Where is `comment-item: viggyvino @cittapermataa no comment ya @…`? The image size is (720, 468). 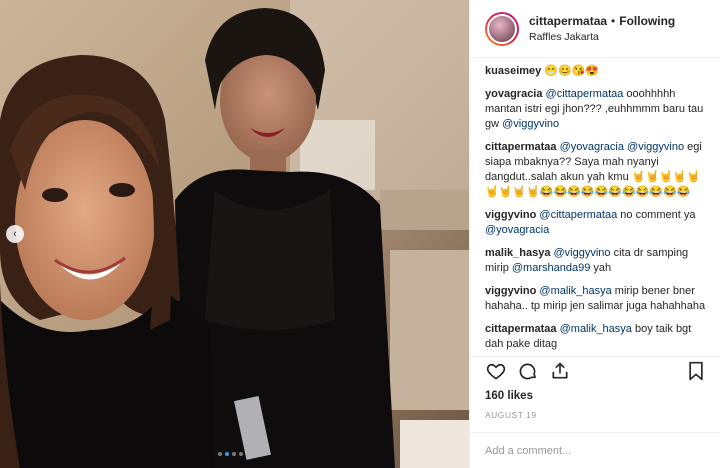 comment-item: viggyvino @cittapermataa no comment ya @… is located at coordinates (596, 223).